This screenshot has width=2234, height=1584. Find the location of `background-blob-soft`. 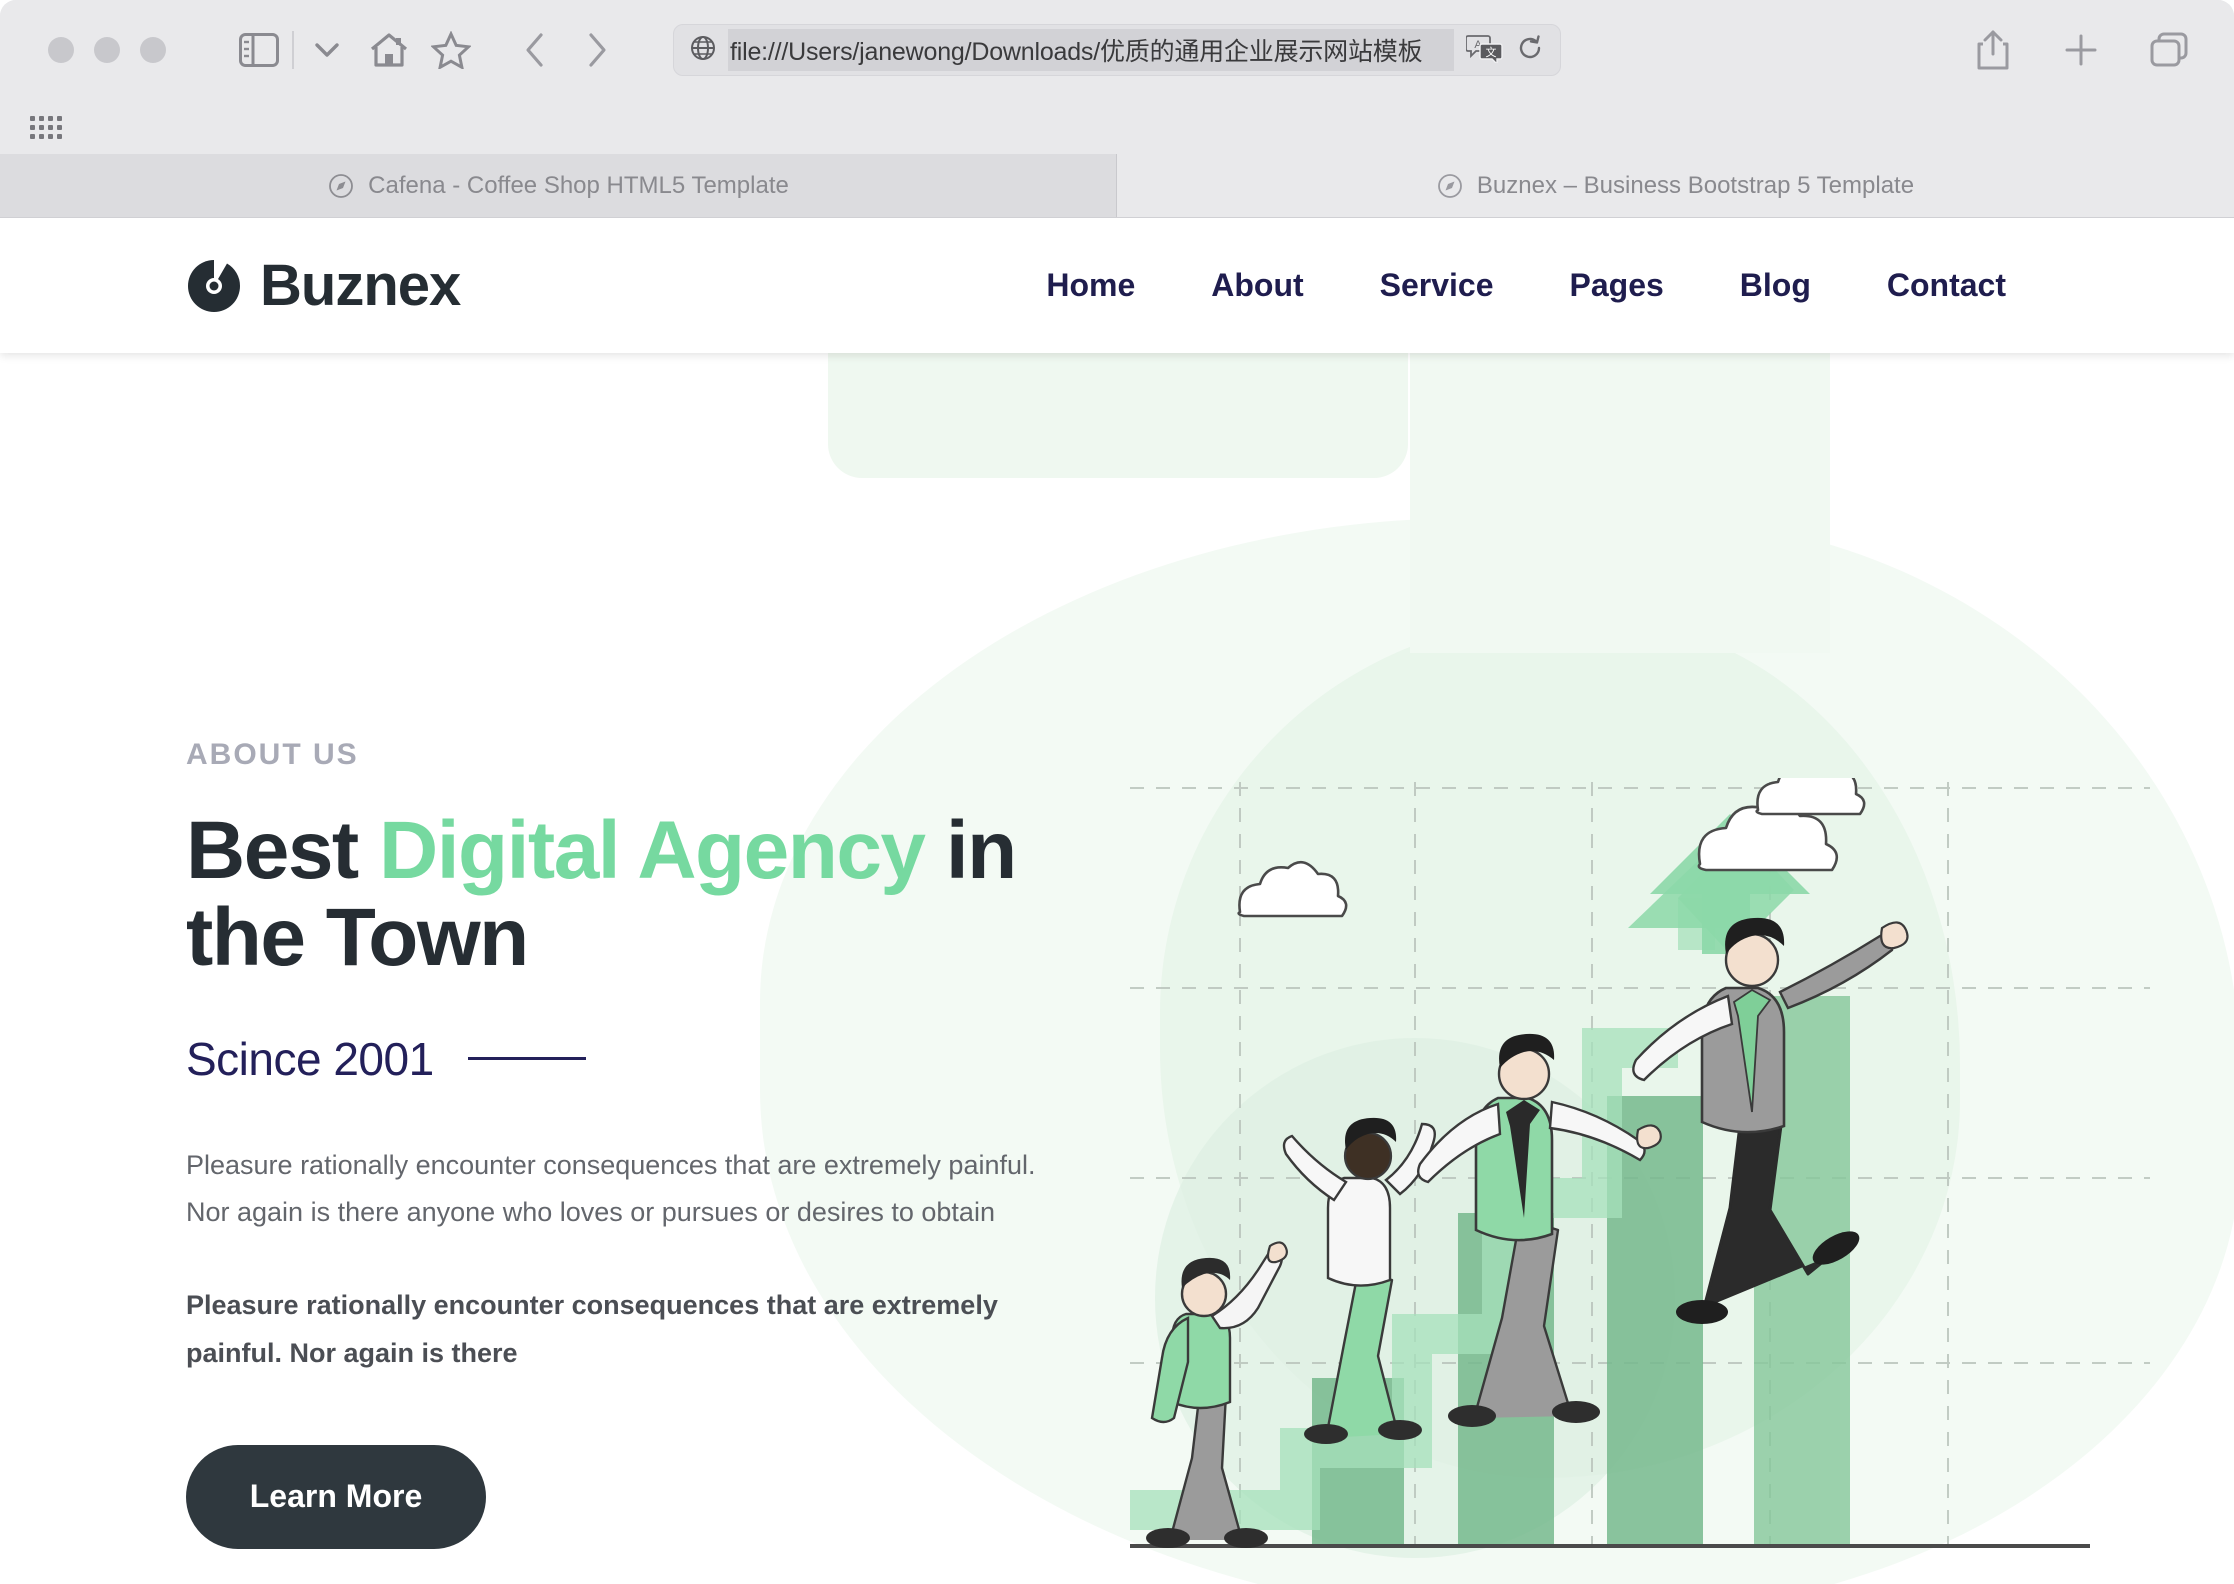

background-blob-soft is located at coordinates (1620, 503).